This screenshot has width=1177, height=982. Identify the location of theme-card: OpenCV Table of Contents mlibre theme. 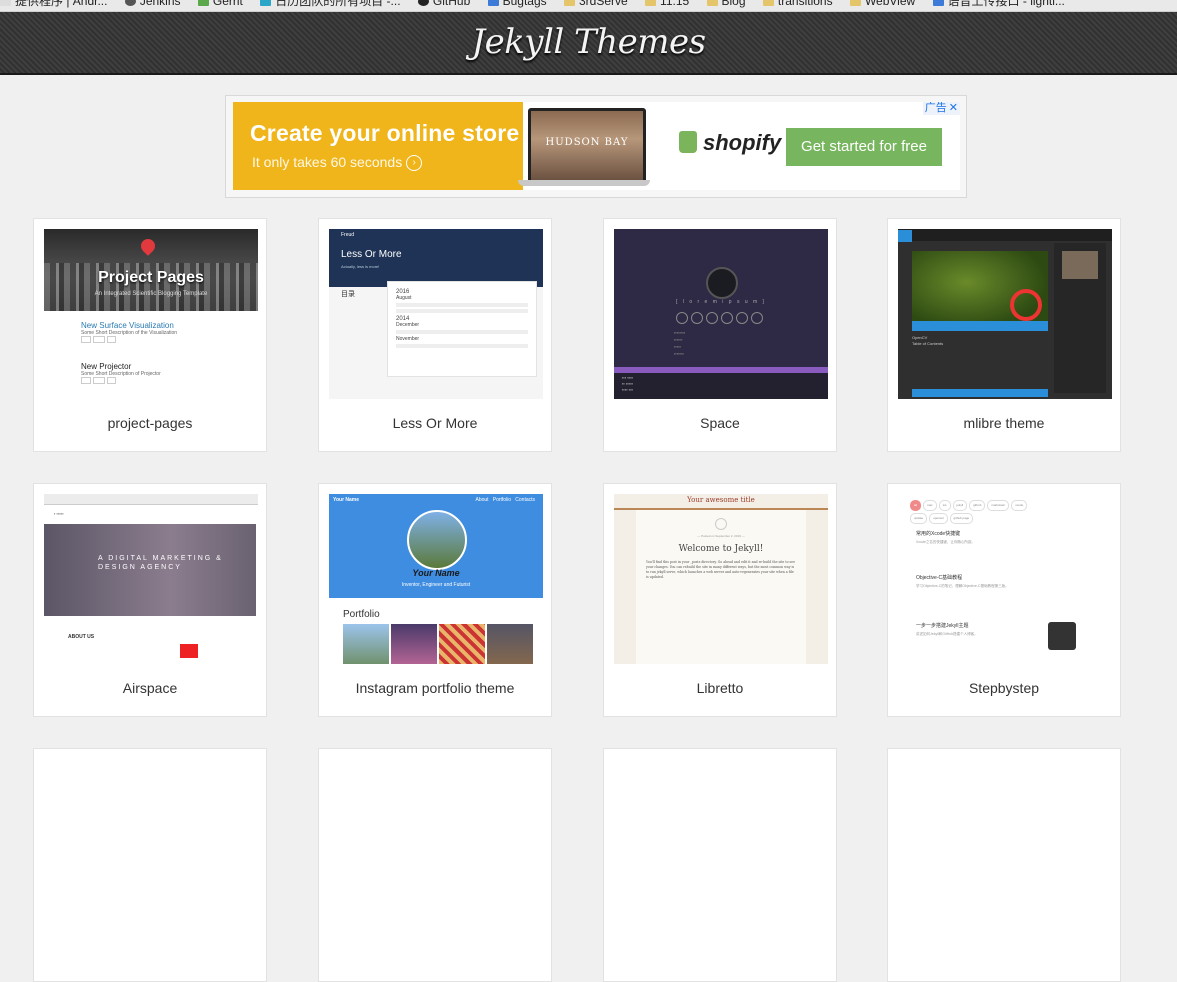
(1004, 335).